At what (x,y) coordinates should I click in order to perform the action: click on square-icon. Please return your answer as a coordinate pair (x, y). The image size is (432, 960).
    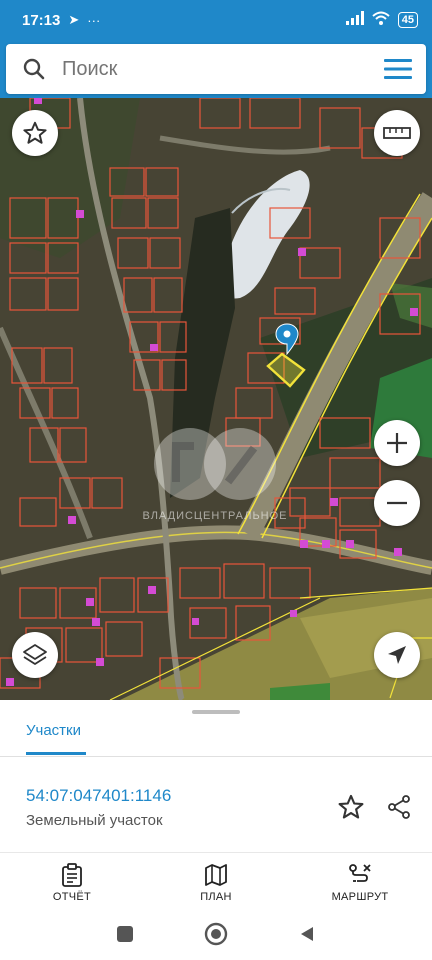
    Looking at the image, I should click on (125, 933).